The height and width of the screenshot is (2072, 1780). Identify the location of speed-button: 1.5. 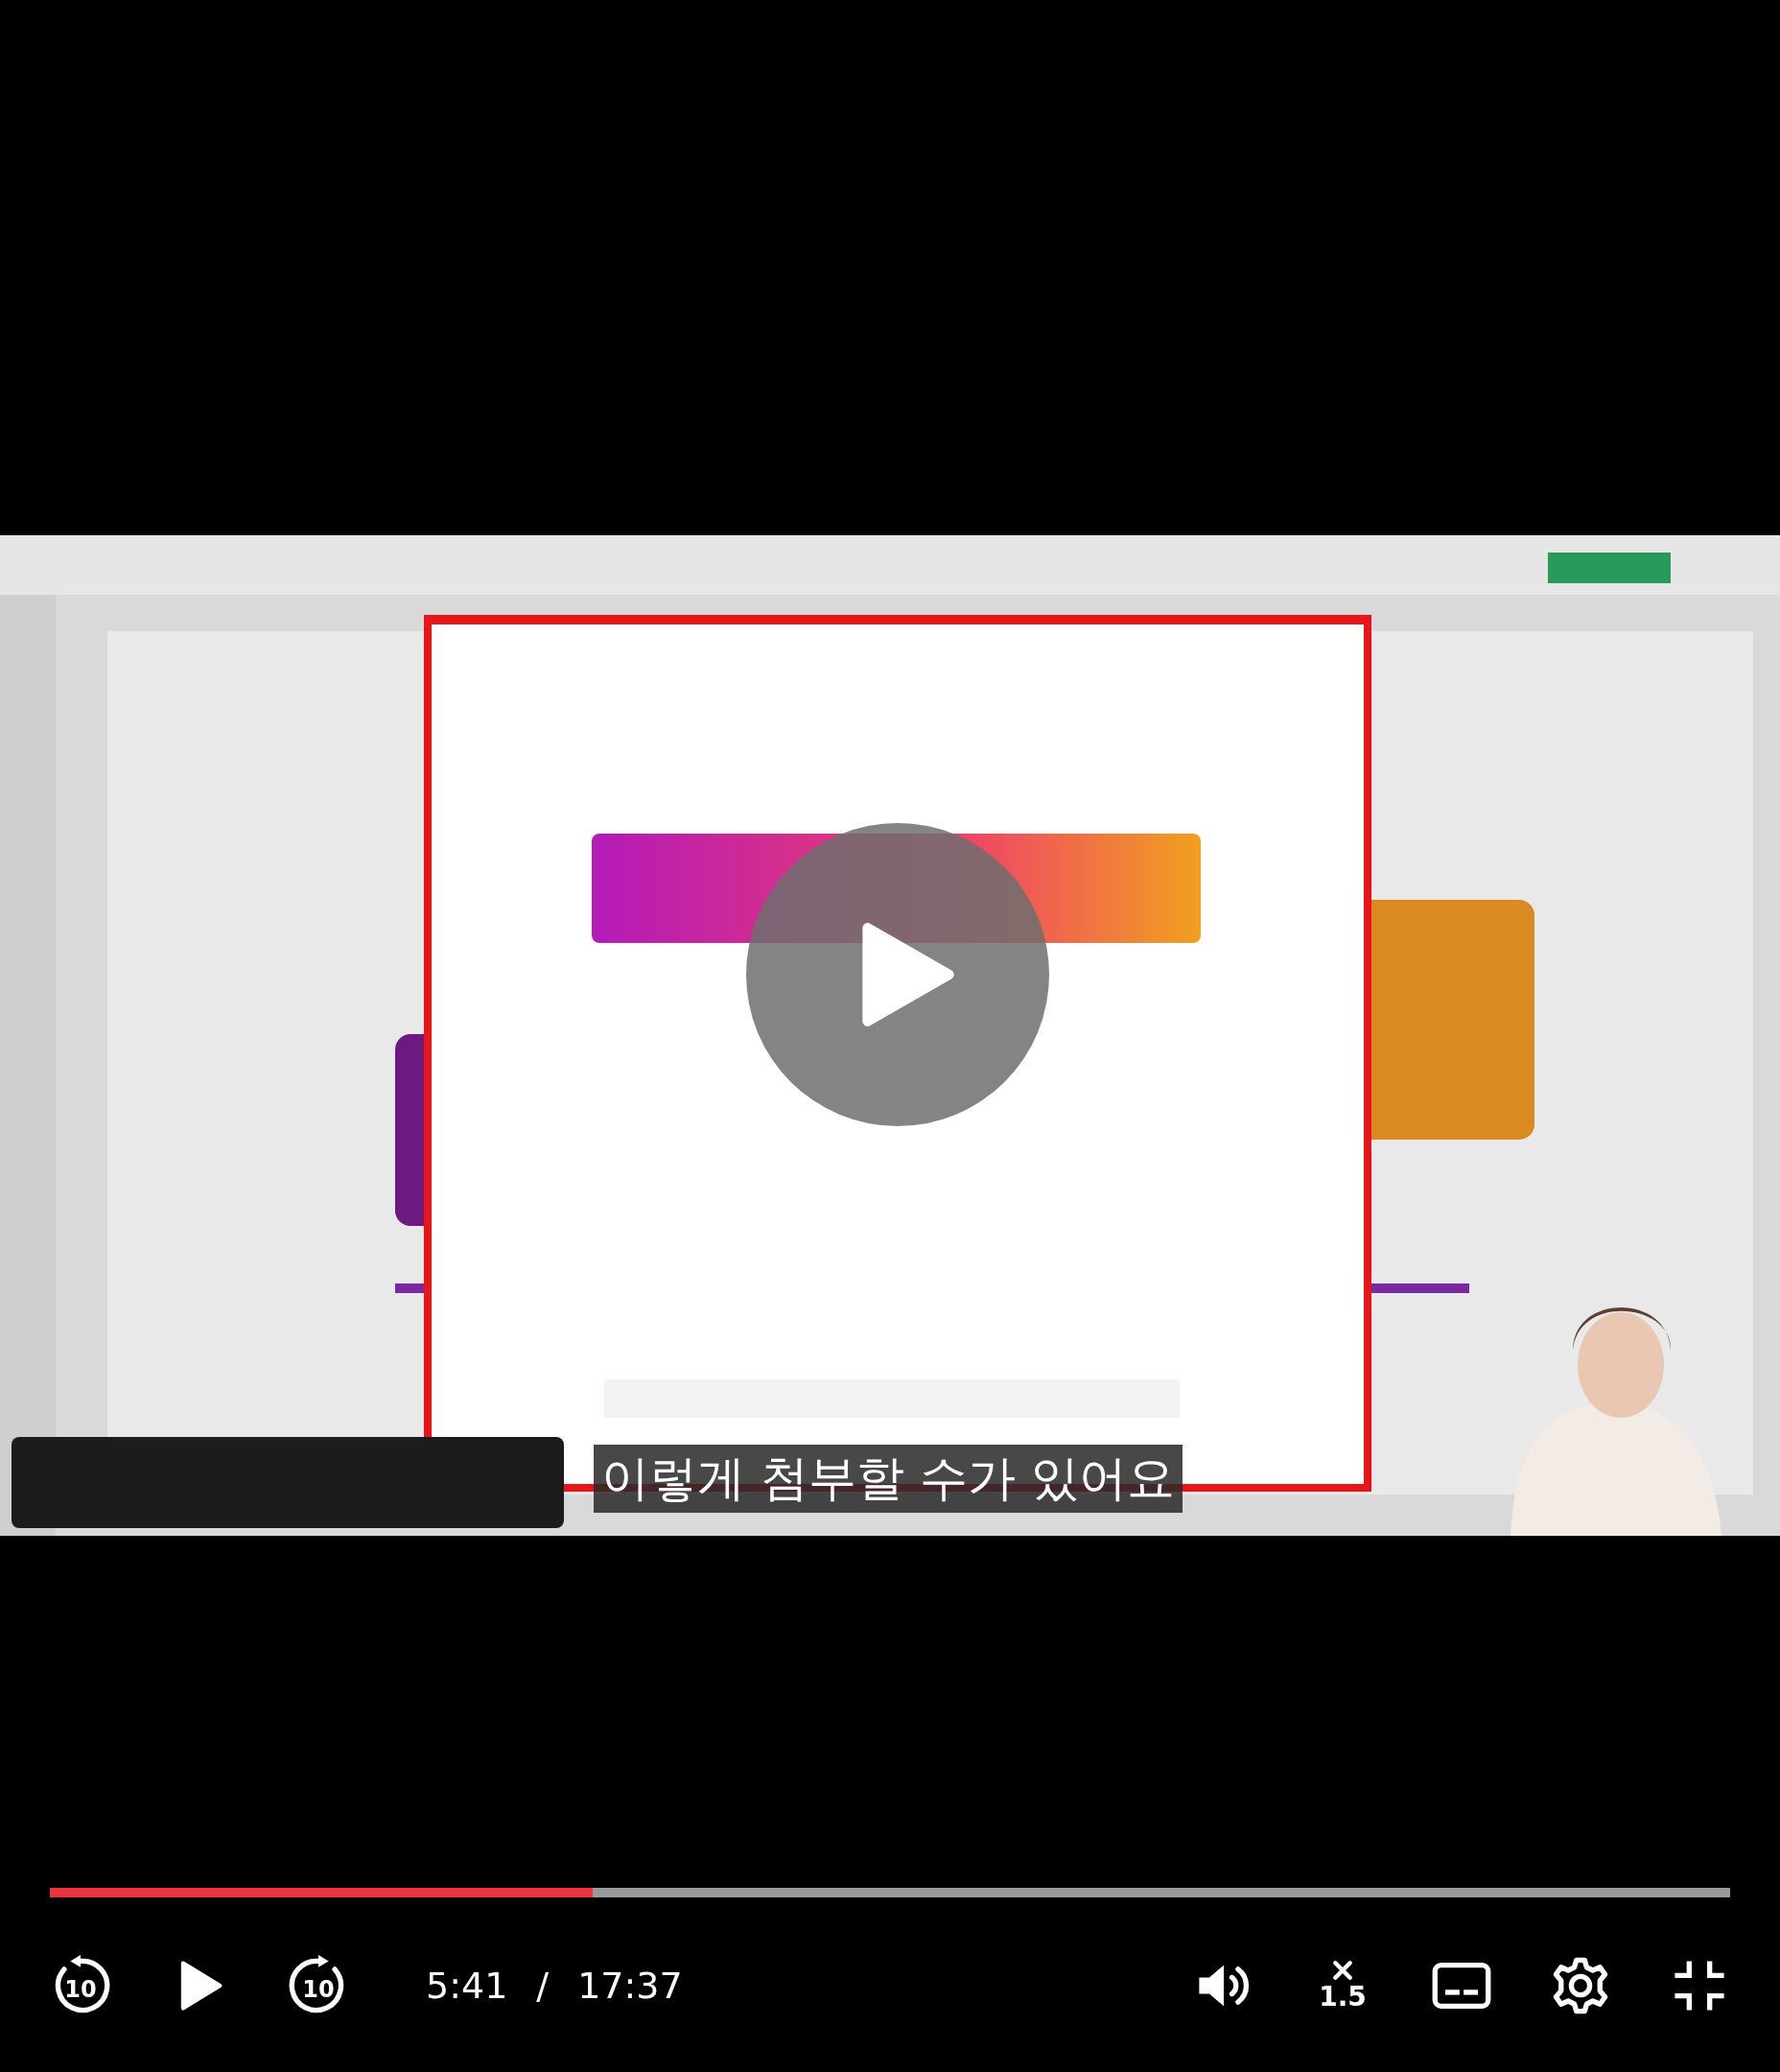
(1342, 1986).